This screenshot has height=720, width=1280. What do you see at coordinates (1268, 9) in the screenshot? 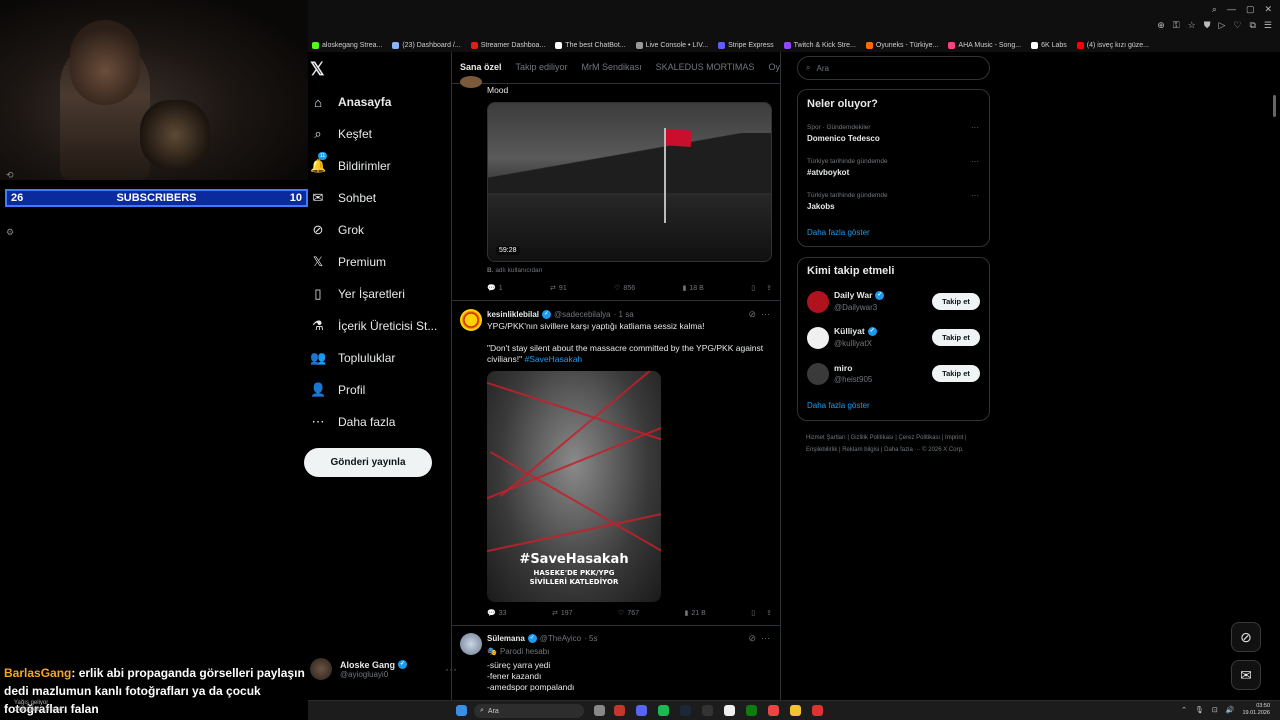
I see `close-icon: ✕` at bounding box center [1268, 9].